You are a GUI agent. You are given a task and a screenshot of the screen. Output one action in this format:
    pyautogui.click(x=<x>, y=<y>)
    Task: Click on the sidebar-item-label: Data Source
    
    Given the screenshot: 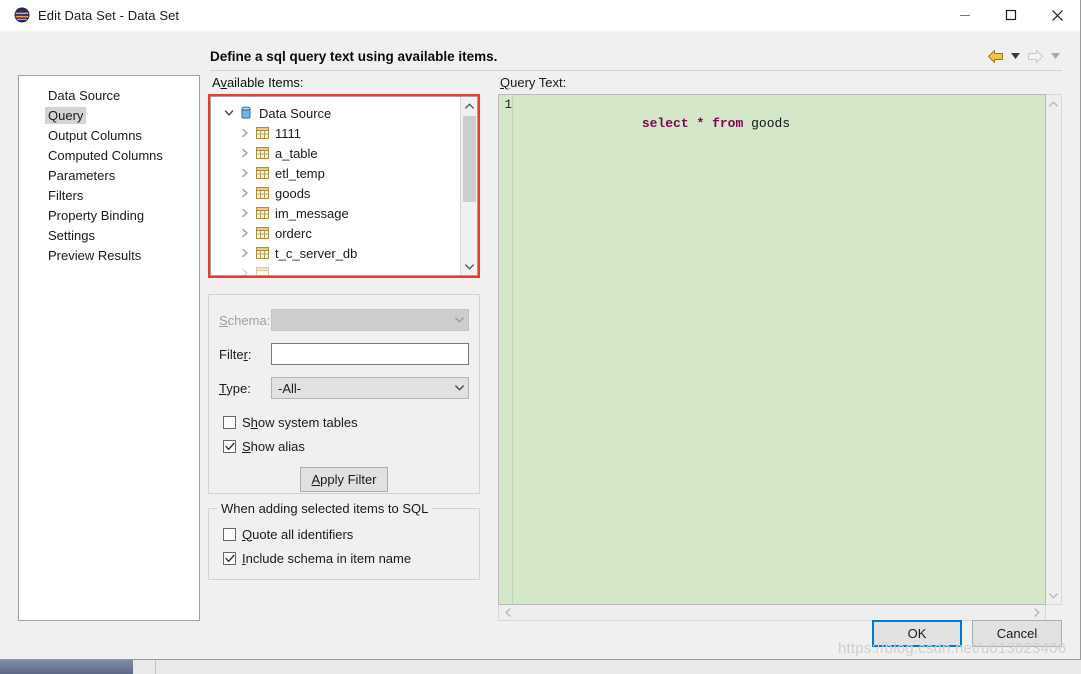 What is the action you would take?
    pyautogui.click(x=84, y=95)
    